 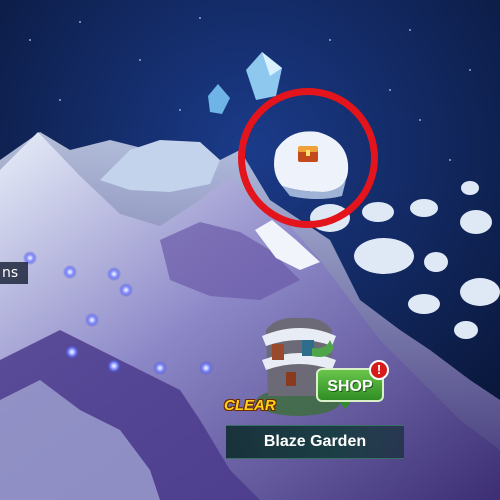 What do you see at coordinates (379, 370) in the screenshot?
I see `alert-icon: !` at bounding box center [379, 370].